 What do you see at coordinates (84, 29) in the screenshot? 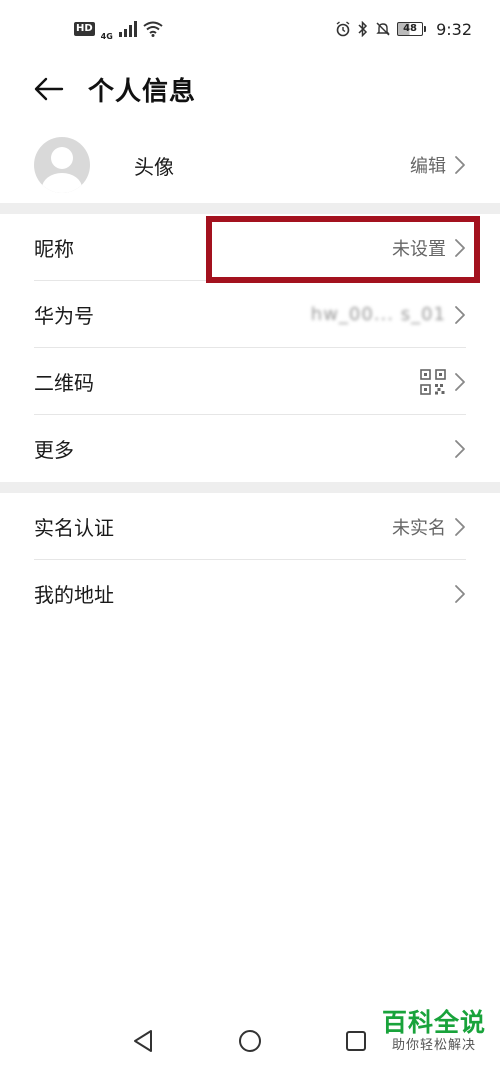
I see `hd-badge: HD` at bounding box center [84, 29].